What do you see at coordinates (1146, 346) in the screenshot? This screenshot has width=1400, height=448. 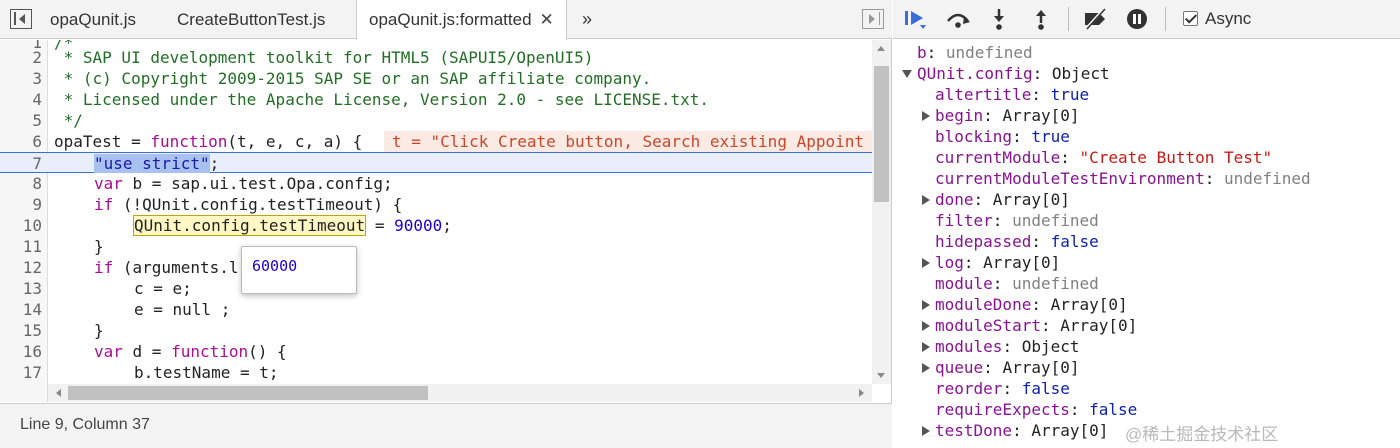 I see `scope-row: modules: Object` at bounding box center [1146, 346].